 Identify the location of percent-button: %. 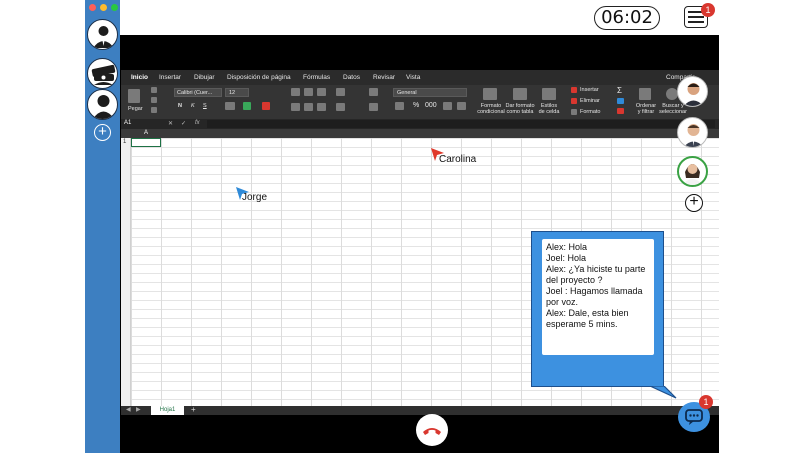
(416, 105).